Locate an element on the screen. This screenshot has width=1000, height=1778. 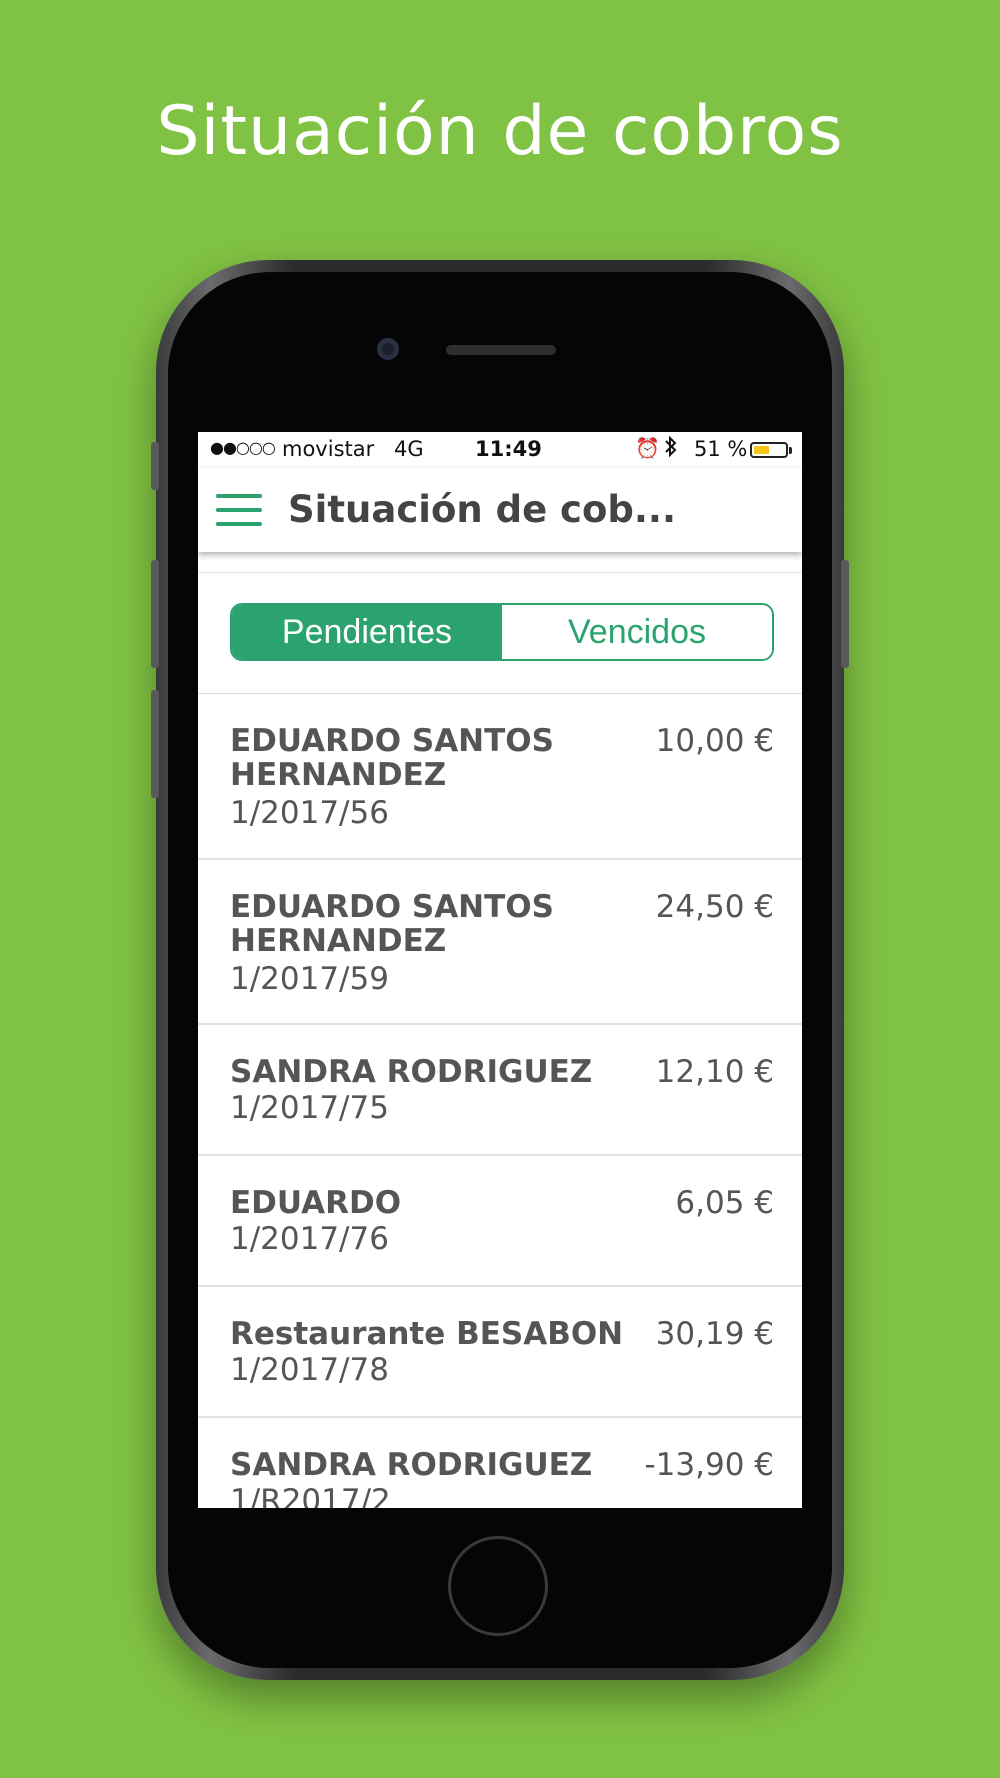
network-type: 4G is located at coordinates (409, 449).